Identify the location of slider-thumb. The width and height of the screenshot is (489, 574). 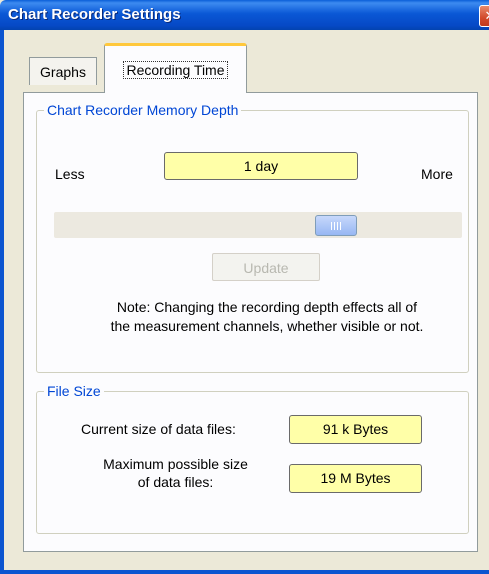
(336, 225).